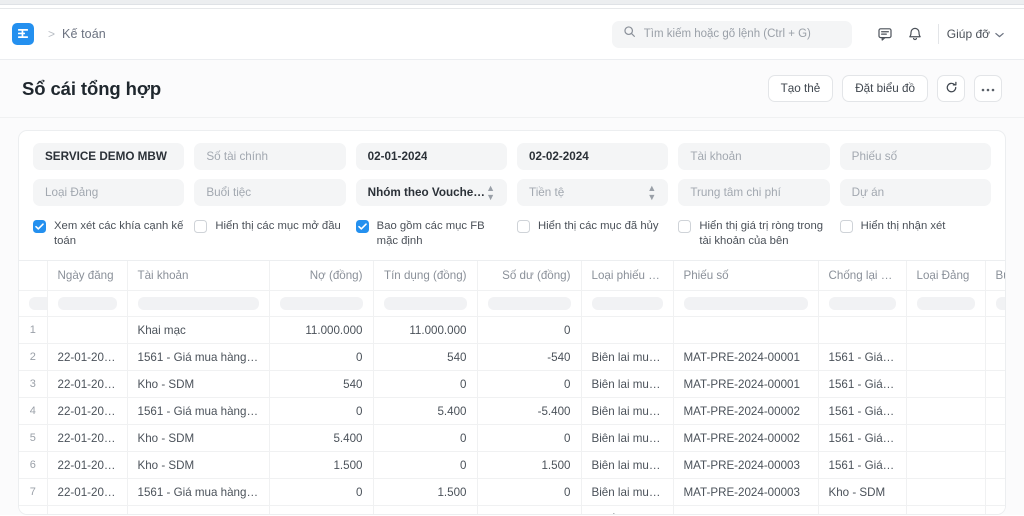 The width and height of the screenshot is (1024, 516). I want to click on column-filter-balance, so click(529, 303).